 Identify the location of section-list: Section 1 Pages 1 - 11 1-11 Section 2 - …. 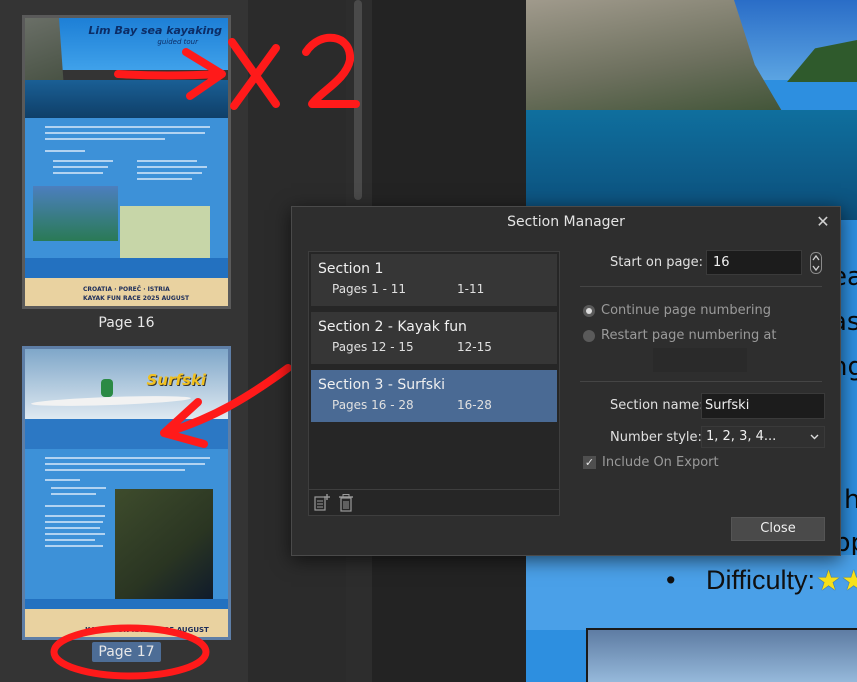
(434, 383).